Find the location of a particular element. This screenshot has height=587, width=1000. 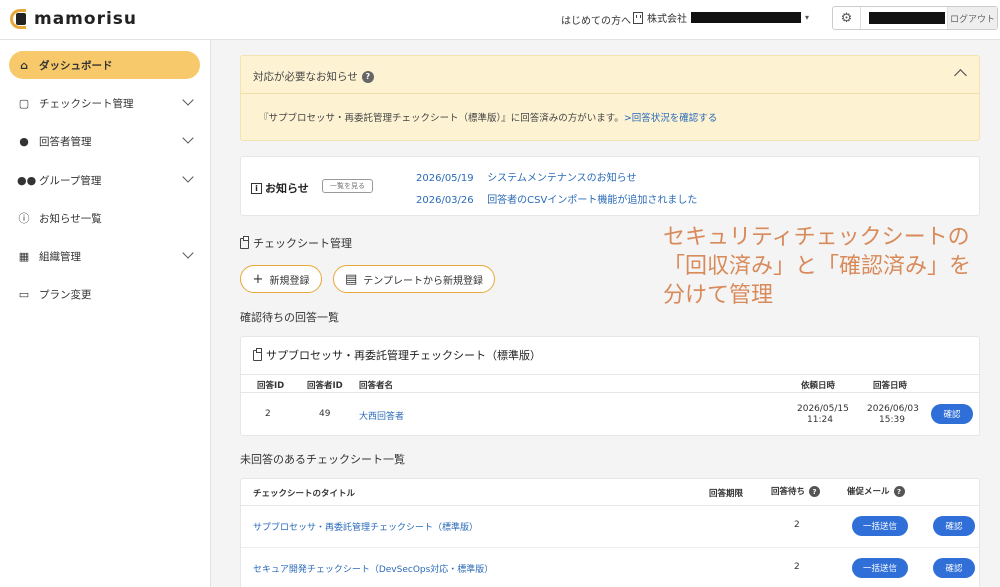

notice-link: >回答状況を確認する is located at coordinates (670, 118).